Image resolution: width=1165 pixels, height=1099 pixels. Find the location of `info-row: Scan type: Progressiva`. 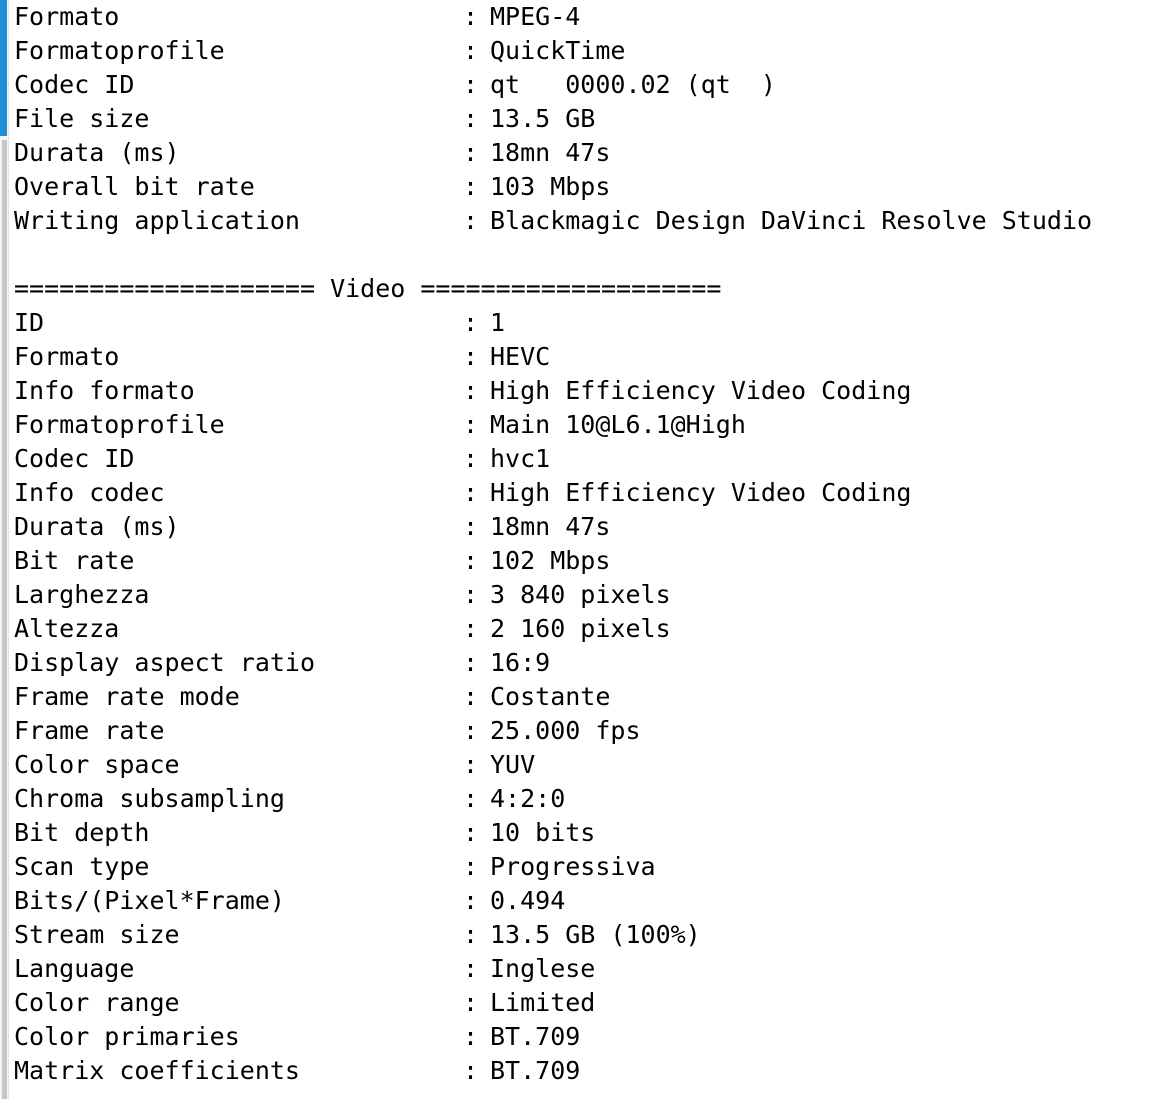

info-row: Scan type: Progressiva is located at coordinates (587, 867).